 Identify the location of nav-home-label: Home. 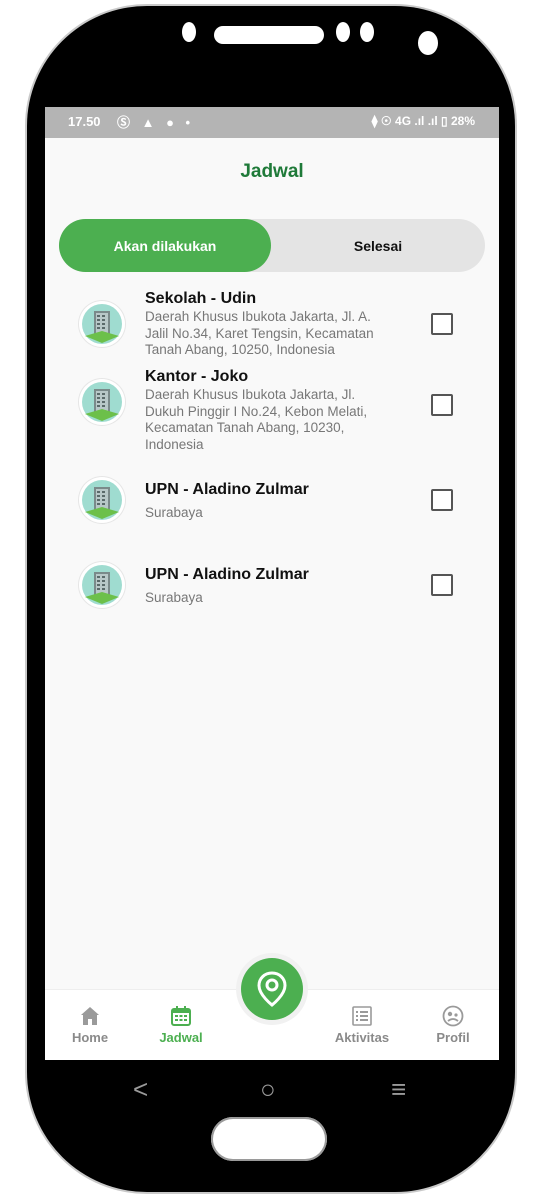
(90, 1037).